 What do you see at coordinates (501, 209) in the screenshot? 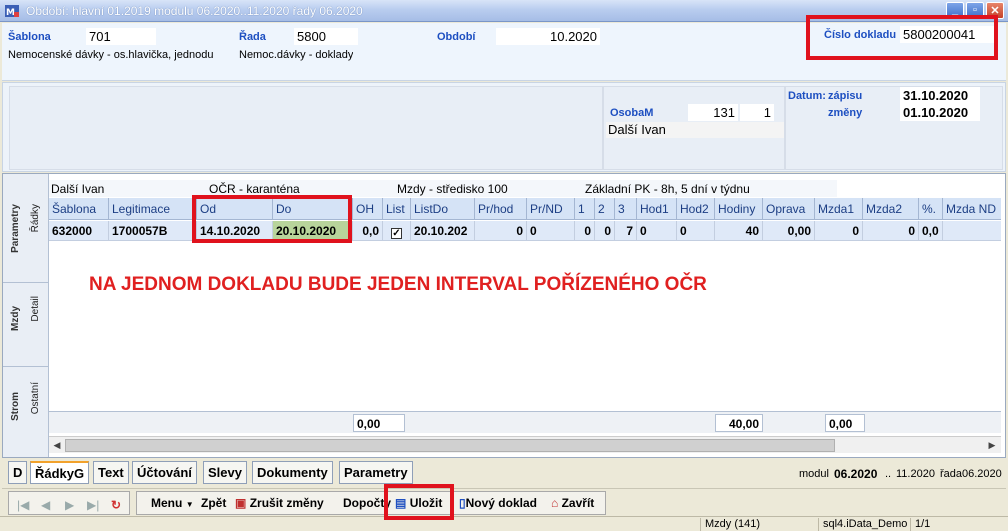
I see `col-prhod: Pr/hod` at bounding box center [501, 209].